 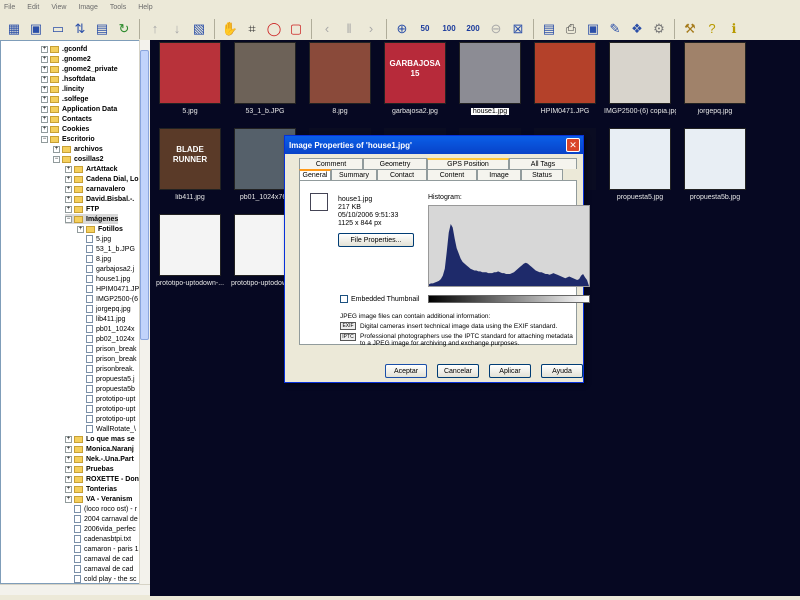 What do you see at coordinates (327, 29) in the screenshot?
I see `previous-icon: ‹` at bounding box center [327, 29].